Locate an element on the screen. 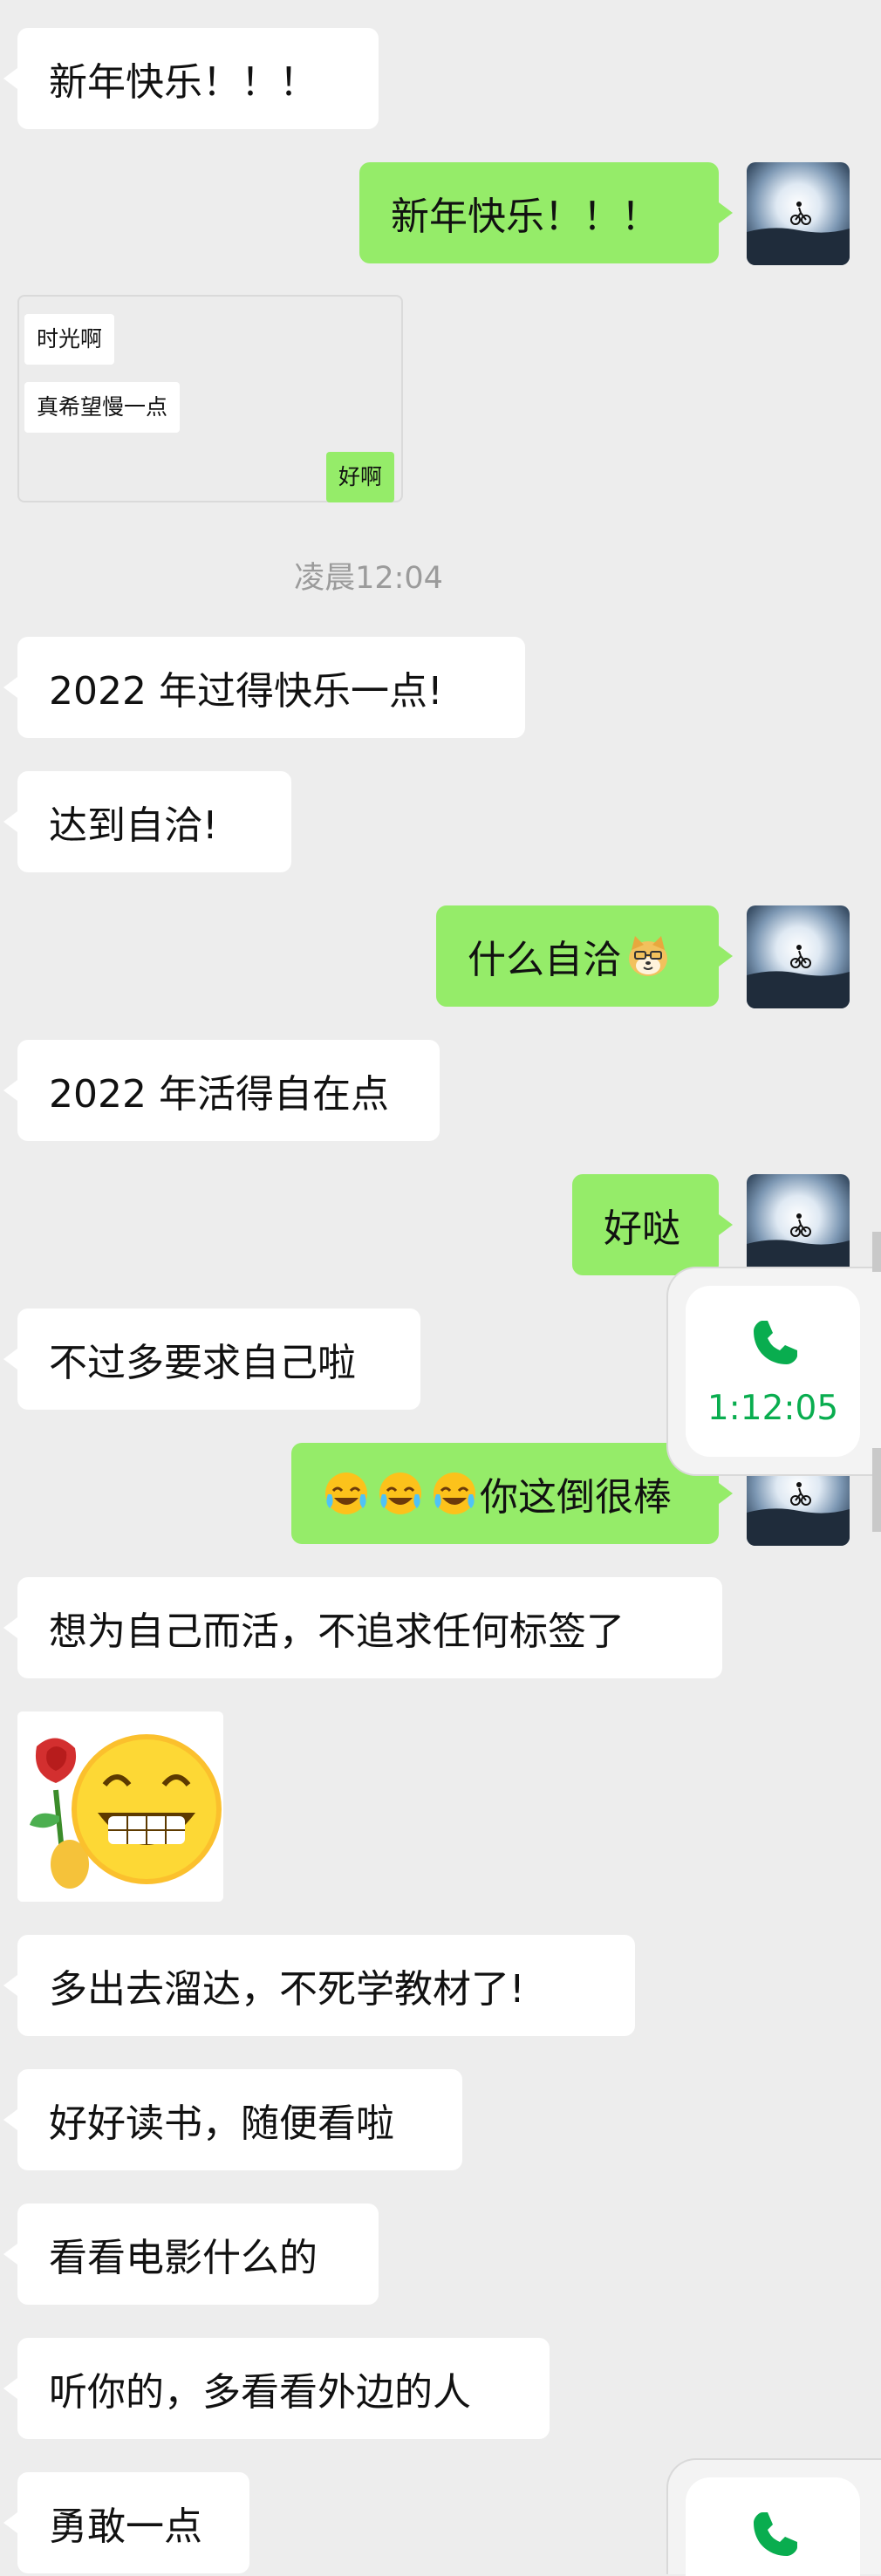 The image size is (881, 2576). message-bubble-incoming: 2022 年过得快乐一点! is located at coordinates (264, 687).